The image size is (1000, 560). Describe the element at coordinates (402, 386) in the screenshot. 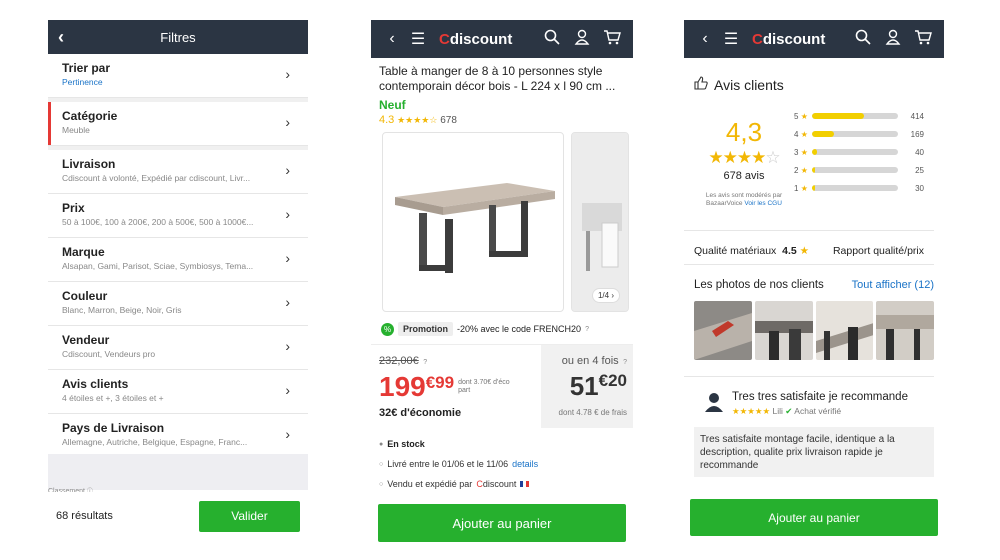

I see `price-integer: 199` at that location.